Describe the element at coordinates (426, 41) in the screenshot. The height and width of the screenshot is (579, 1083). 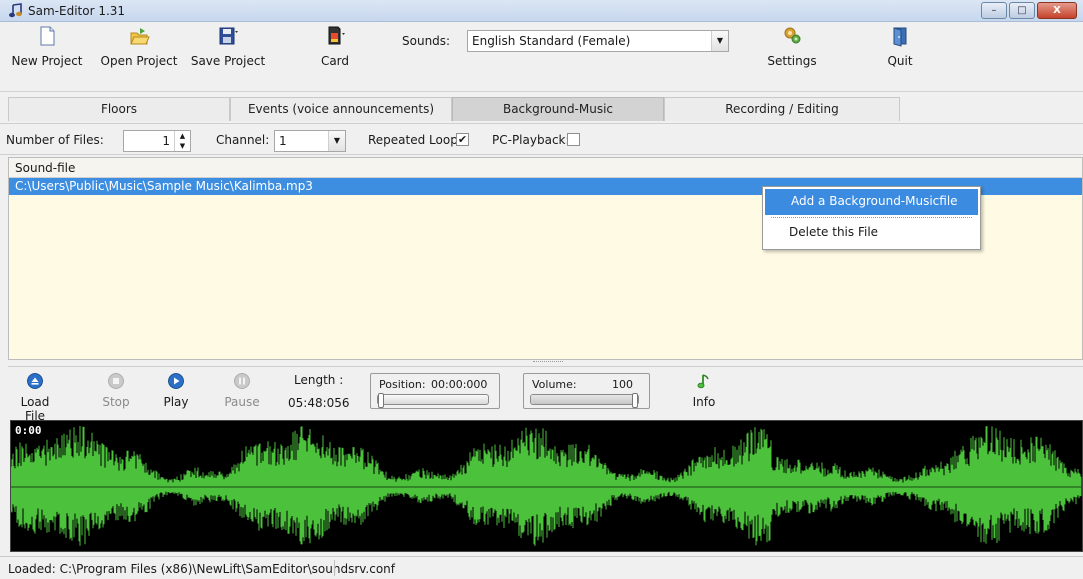
I see `sounds-label: Sounds:` at that location.